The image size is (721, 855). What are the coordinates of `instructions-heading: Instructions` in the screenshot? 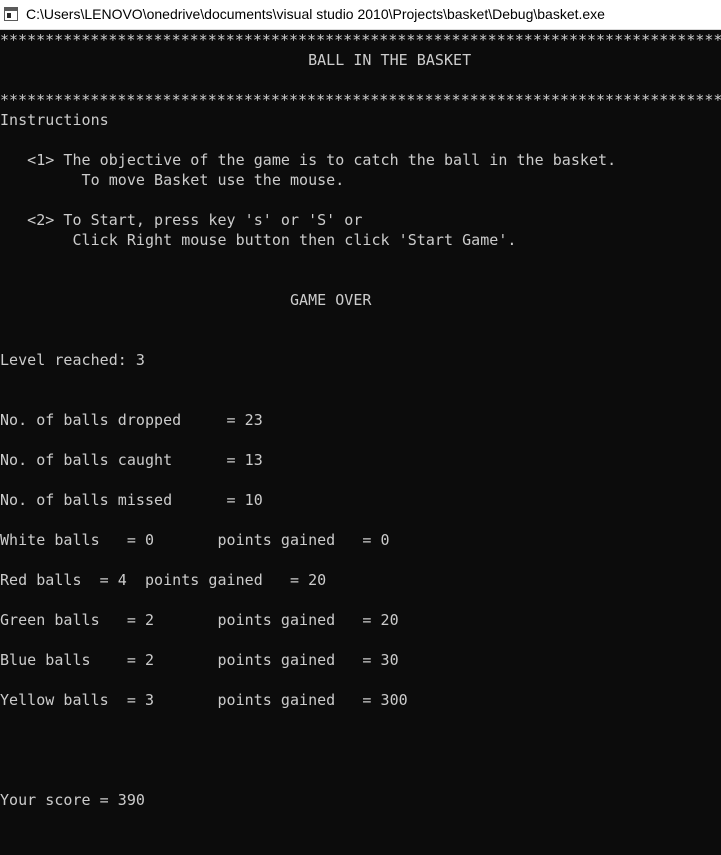 It's located at (54, 120).